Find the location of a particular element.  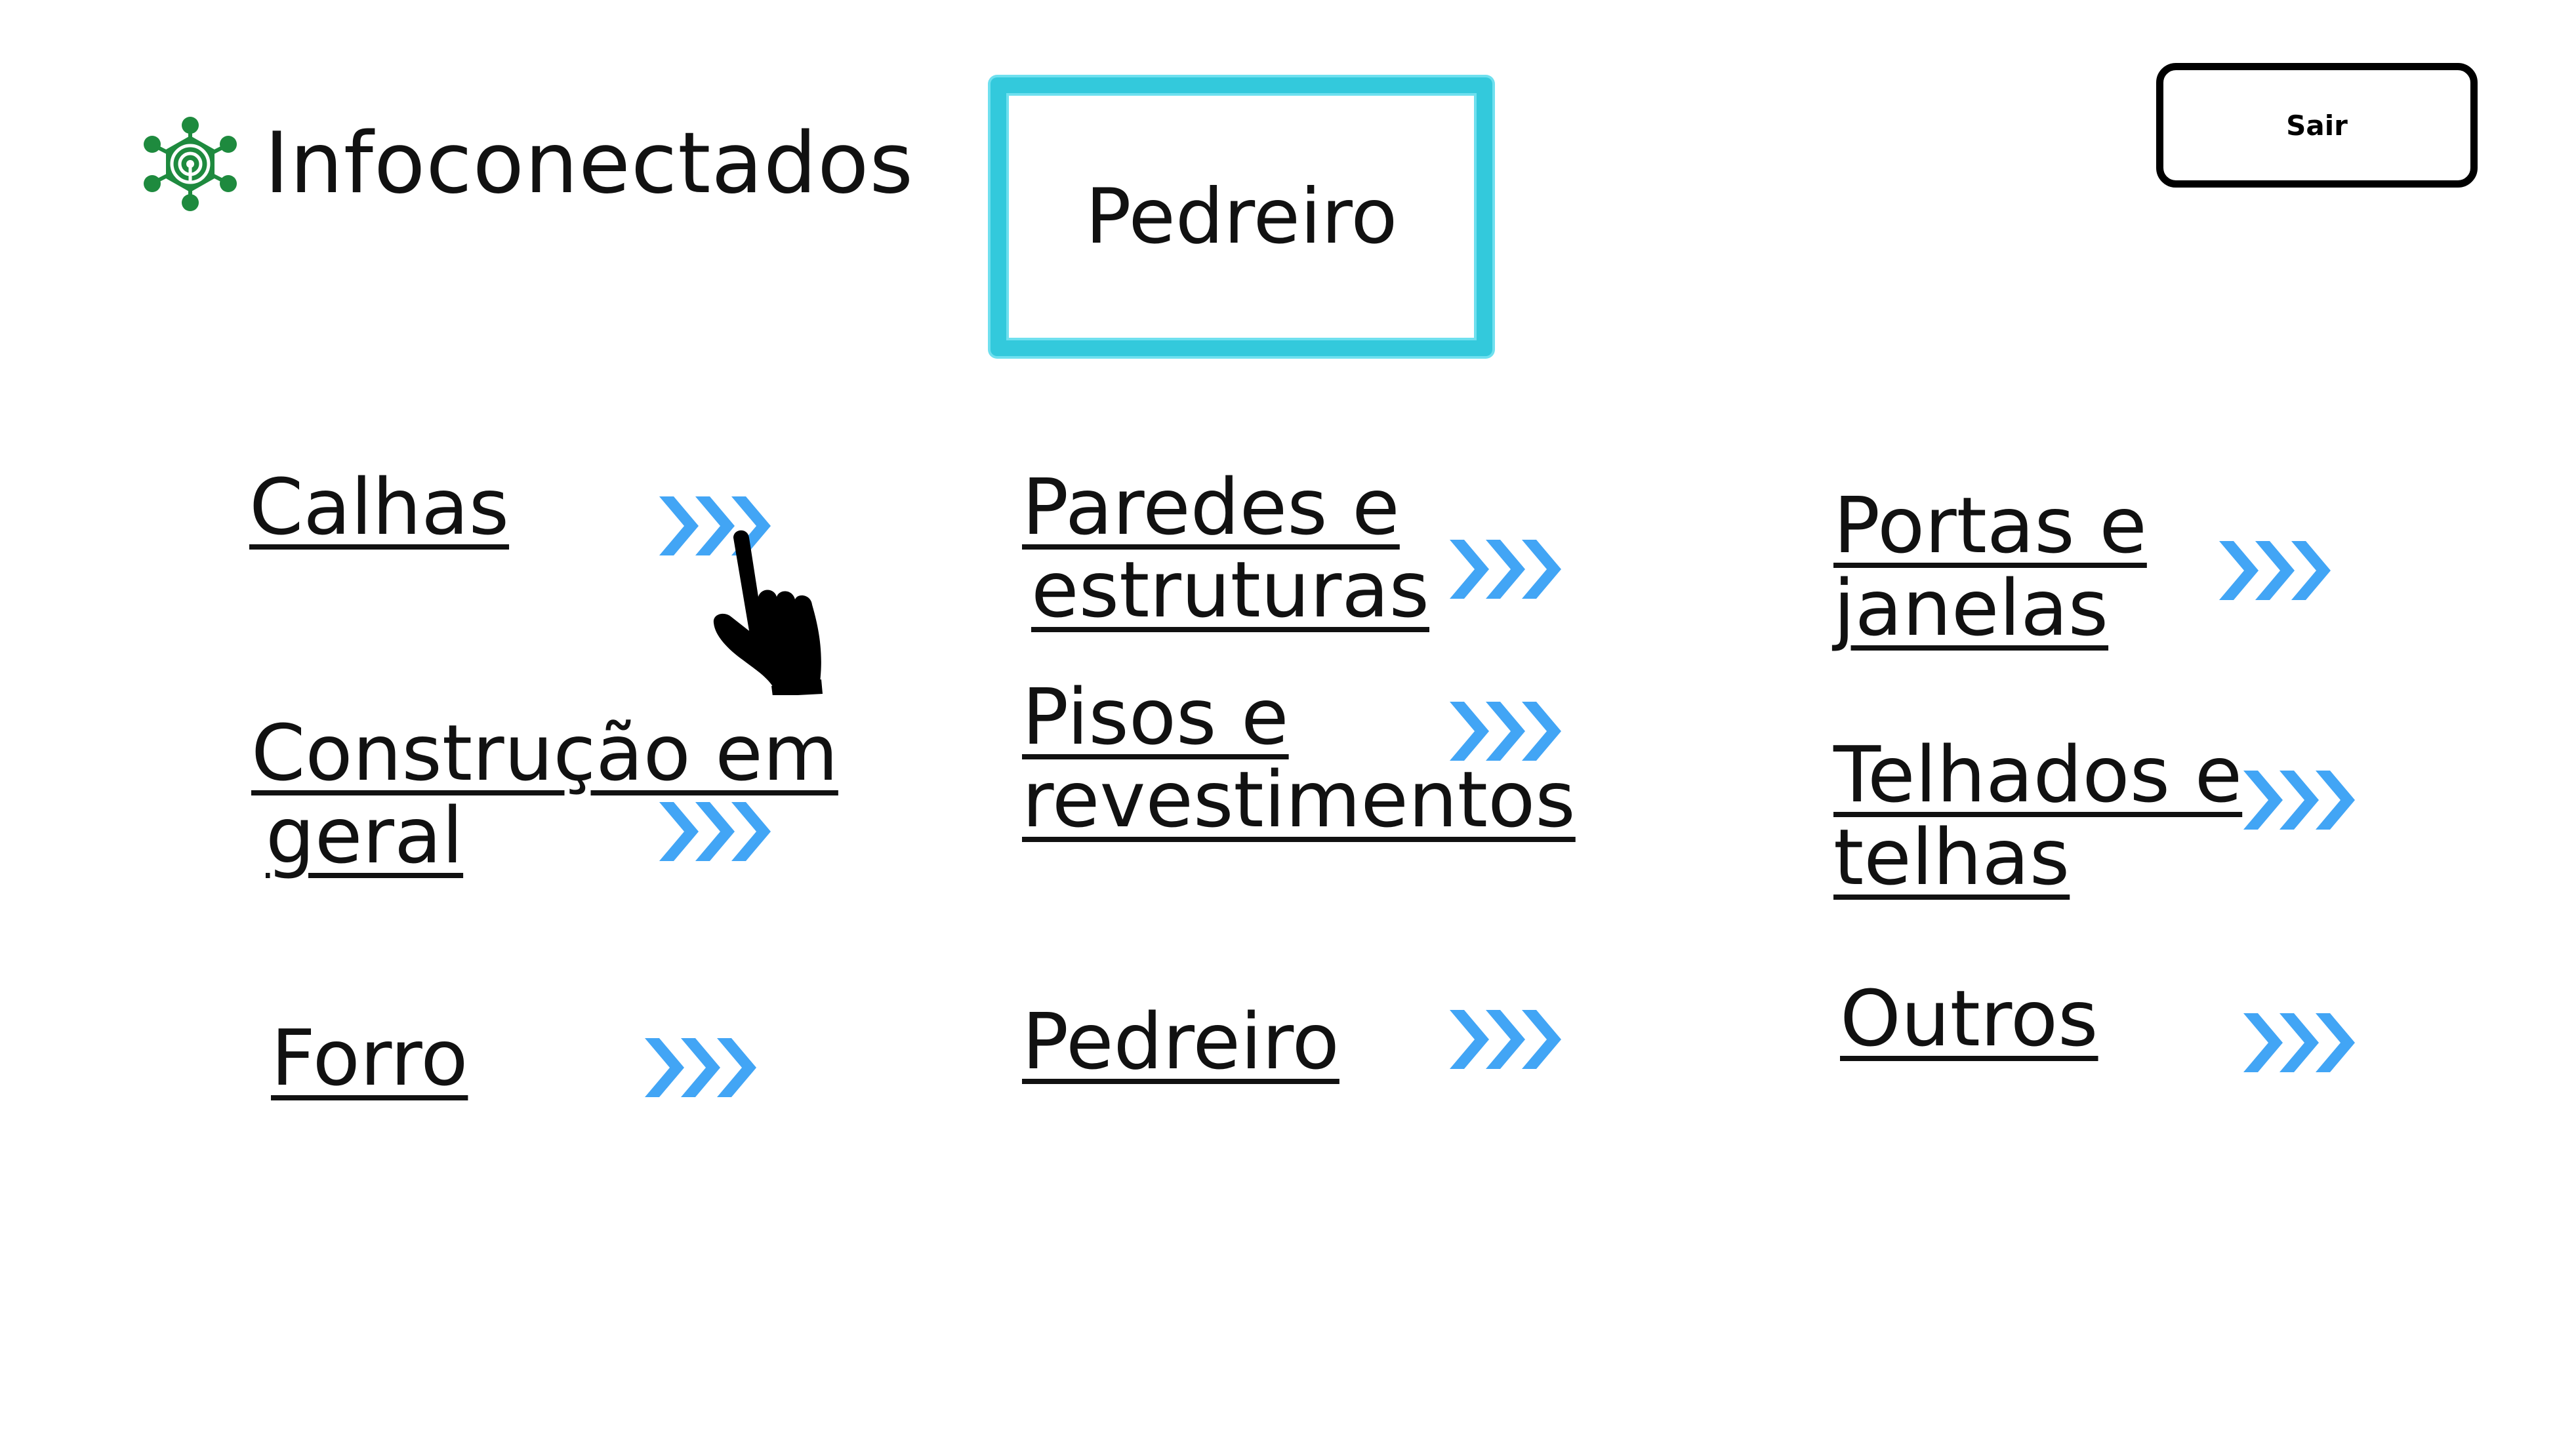

category-label: Forro is located at coordinates (369, 1058).